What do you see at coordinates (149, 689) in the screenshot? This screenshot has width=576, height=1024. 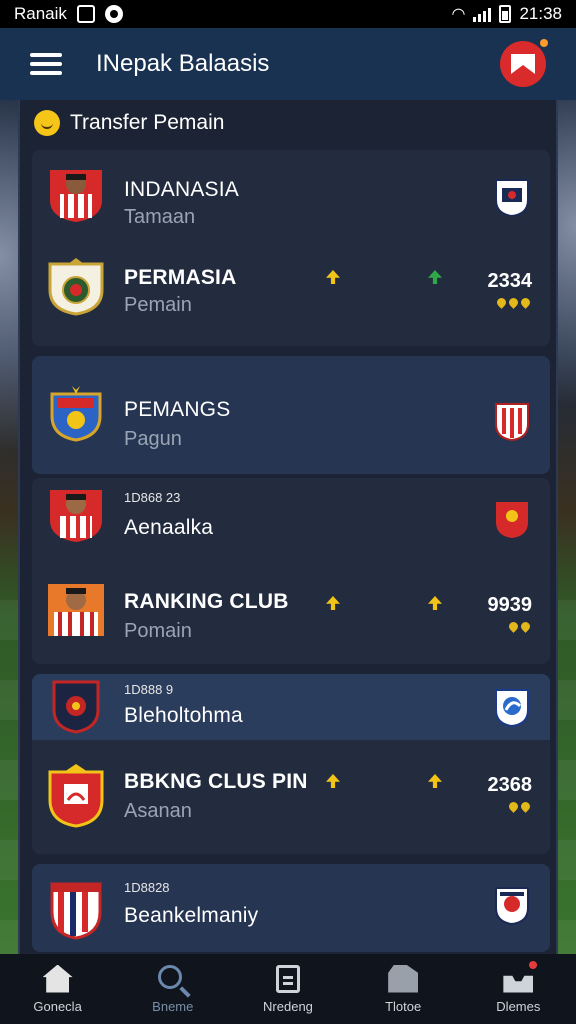 I see `transfer-code: 1D888 9` at bounding box center [149, 689].